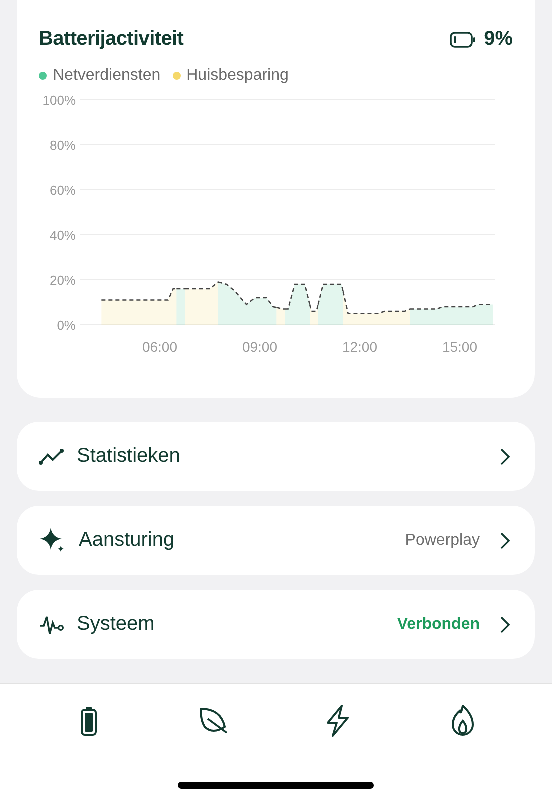  What do you see at coordinates (63, 145) in the screenshot?
I see `axis-label: 80%` at bounding box center [63, 145].